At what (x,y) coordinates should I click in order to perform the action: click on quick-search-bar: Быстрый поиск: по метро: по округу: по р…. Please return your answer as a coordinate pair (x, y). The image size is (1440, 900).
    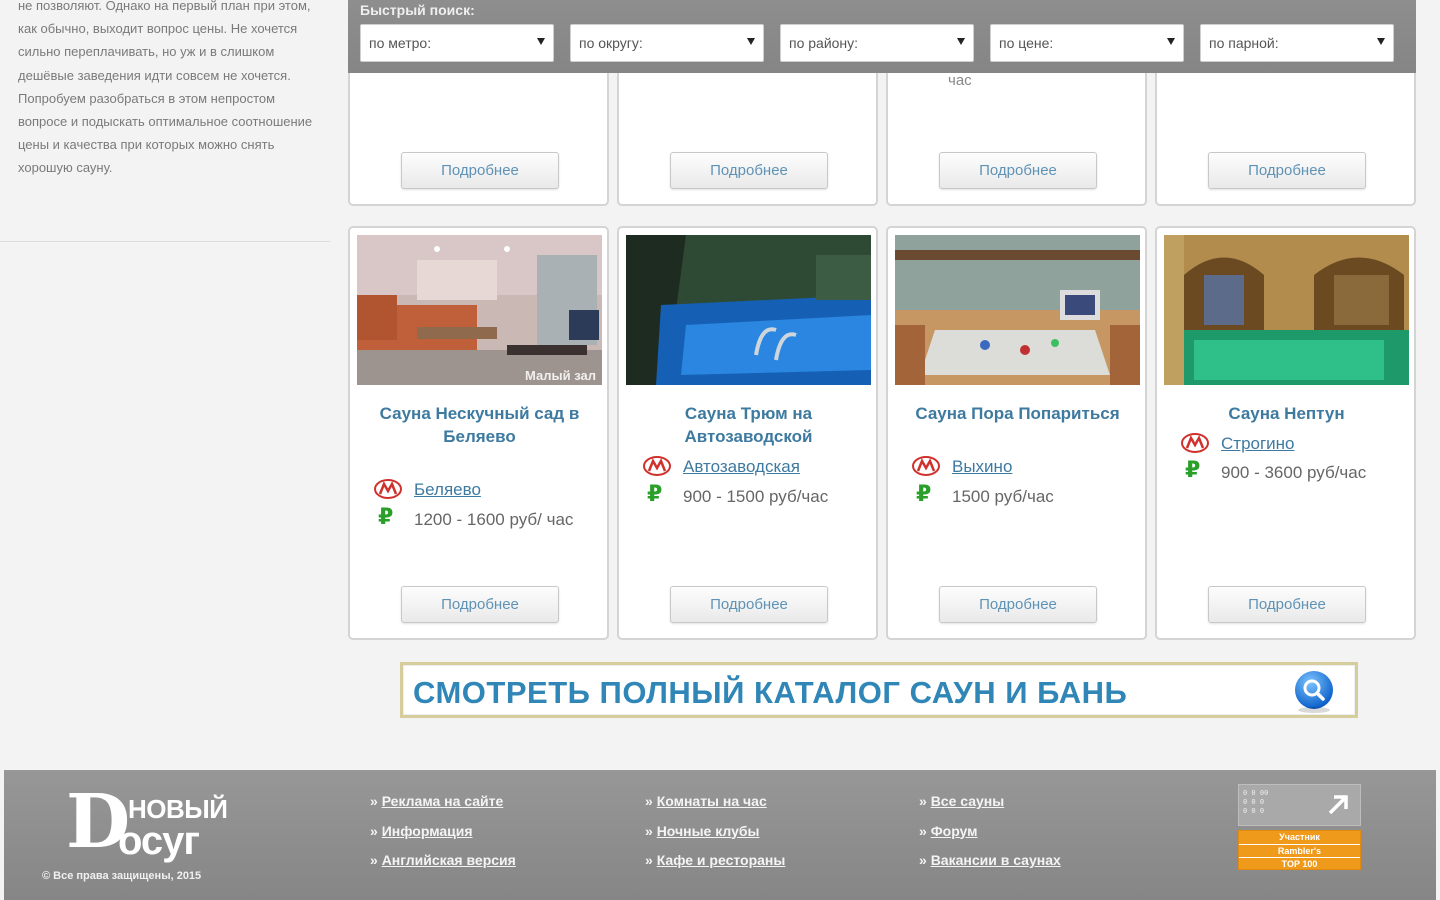
    Looking at the image, I should click on (882, 36).